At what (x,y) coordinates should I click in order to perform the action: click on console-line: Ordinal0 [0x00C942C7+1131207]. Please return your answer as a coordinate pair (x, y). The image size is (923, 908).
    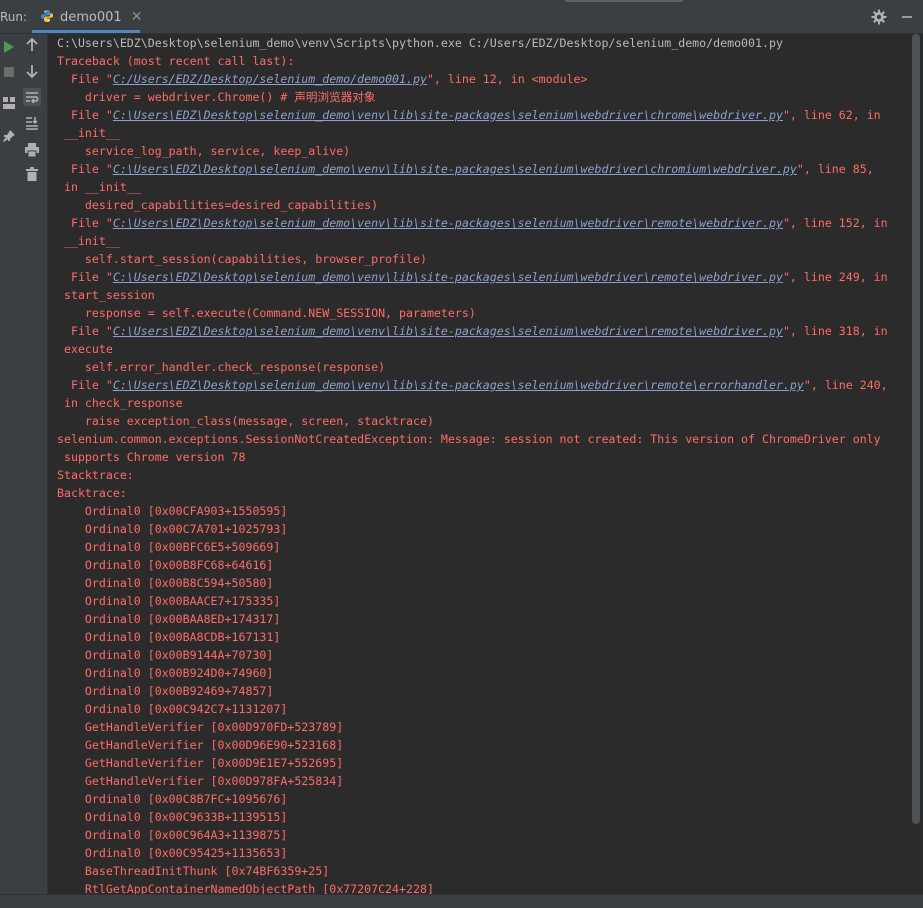
    Looking at the image, I should click on (483, 709).